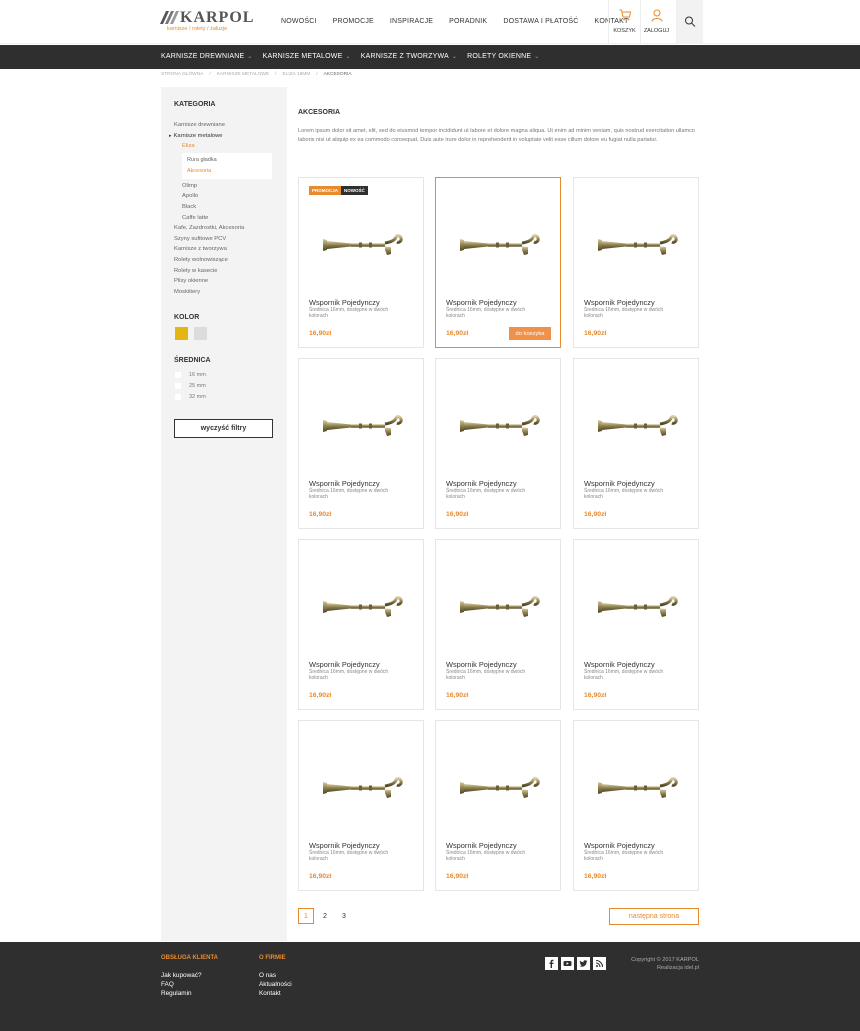 The width and height of the screenshot is (860, 1031). Describe the element at coordinates (195, 104) in the screenshot. I see `category-title: KATEGORIA` at that location.